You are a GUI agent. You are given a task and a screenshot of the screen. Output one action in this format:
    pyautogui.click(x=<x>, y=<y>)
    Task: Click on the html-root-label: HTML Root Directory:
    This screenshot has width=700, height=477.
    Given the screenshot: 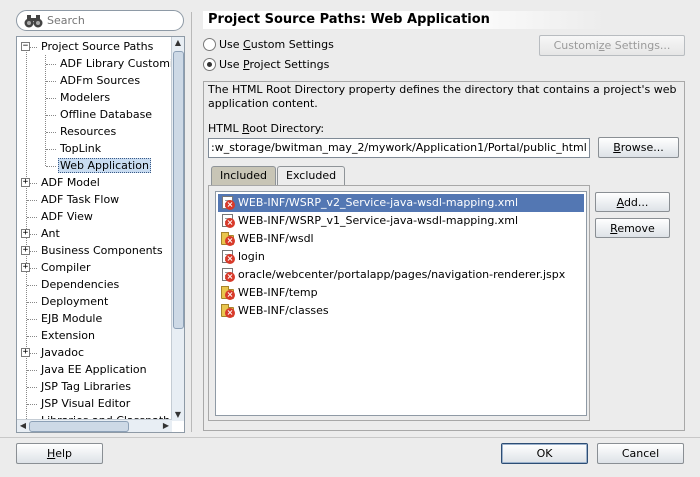 What is the action you would take?
    pyautogui.click(x=266, y=128)
    